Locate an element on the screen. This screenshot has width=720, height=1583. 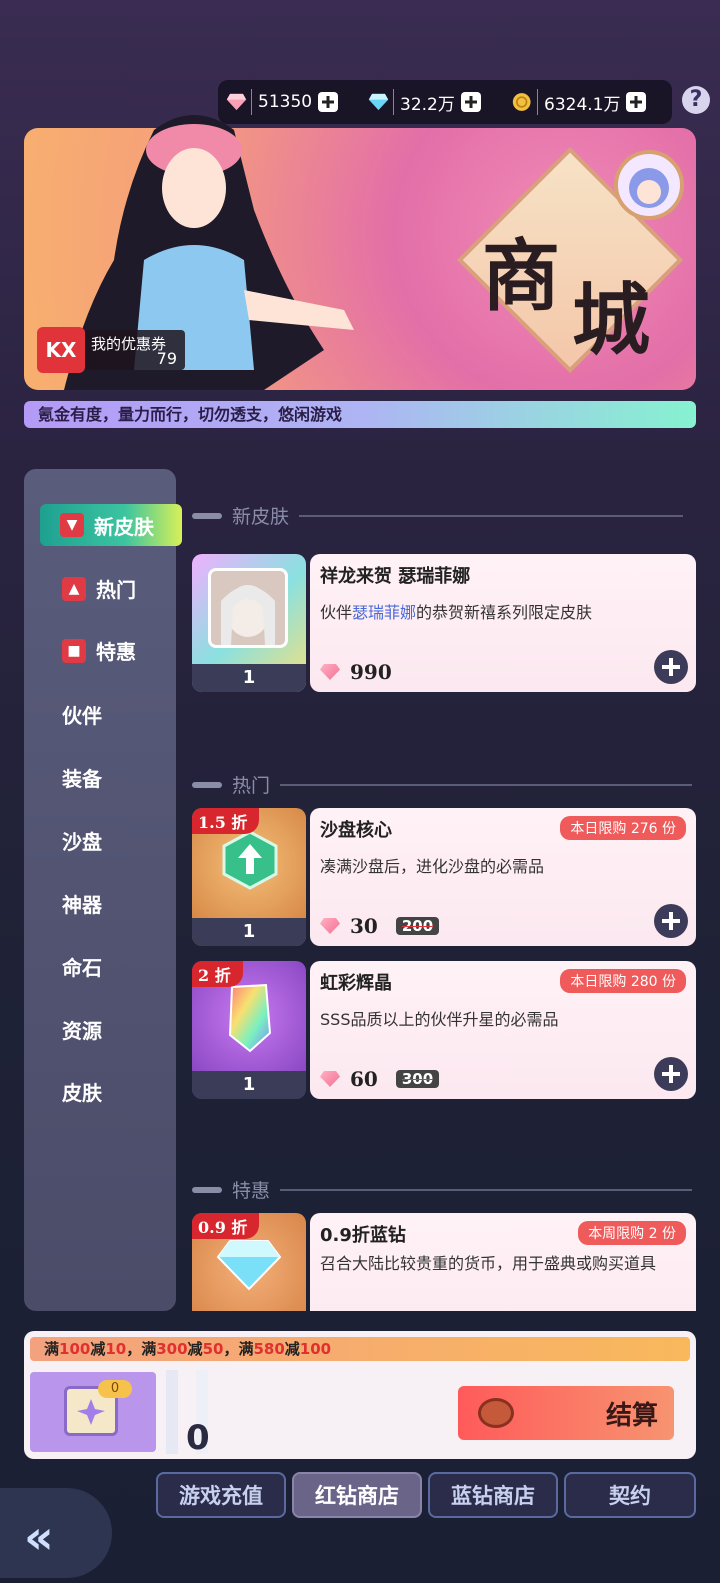
product-card-blue-diamond: 0.9折蓝钻 本周限购 2 份 召合大陆比较贵重的货币，用于盛典或购买道具 is located at coordinates (503, 1262).